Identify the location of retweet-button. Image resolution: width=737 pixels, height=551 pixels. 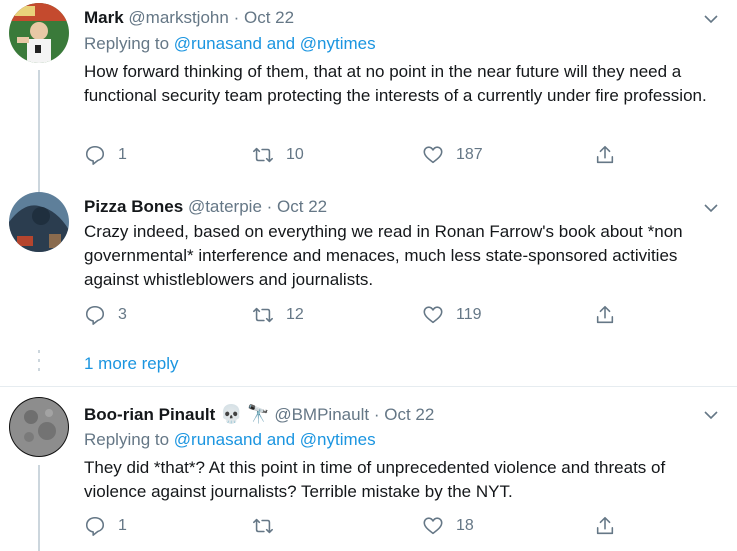
(269, 526).